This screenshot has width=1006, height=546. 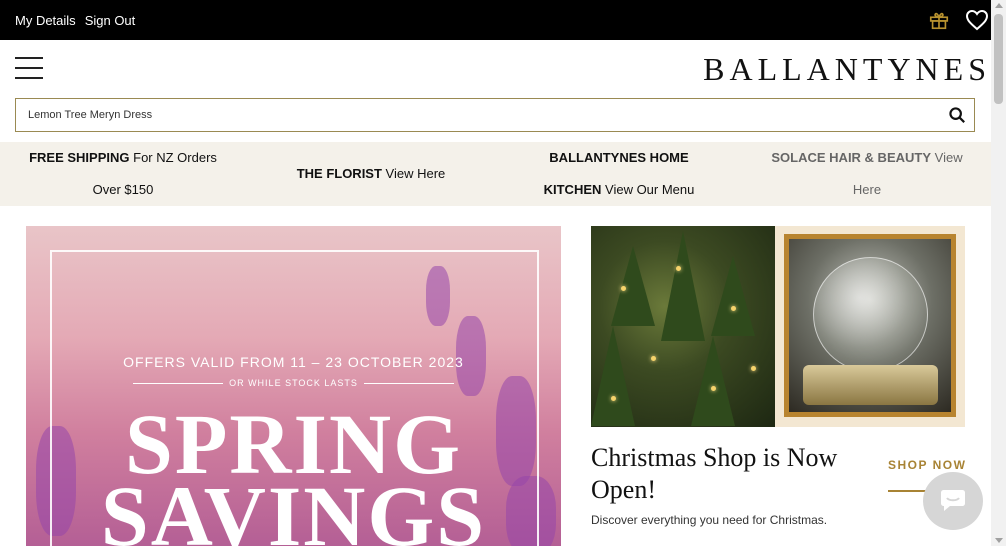 What do you see at coordinates (45, 20) in the screenshot?
I see `my-details-link: My Details` at bounding box center [45, 20].